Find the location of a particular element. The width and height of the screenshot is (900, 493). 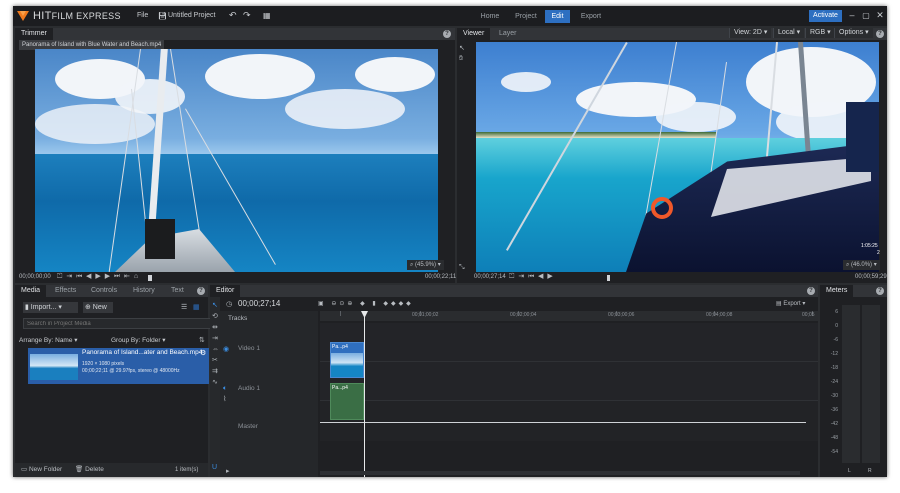

tab-editor: Editor is located at coordinates (225, 291).